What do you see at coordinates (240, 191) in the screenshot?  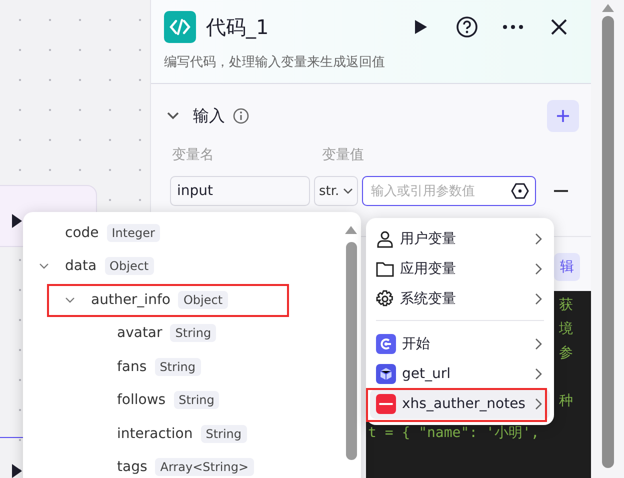 I see `name-field: input` at bounding box center [240, 191].